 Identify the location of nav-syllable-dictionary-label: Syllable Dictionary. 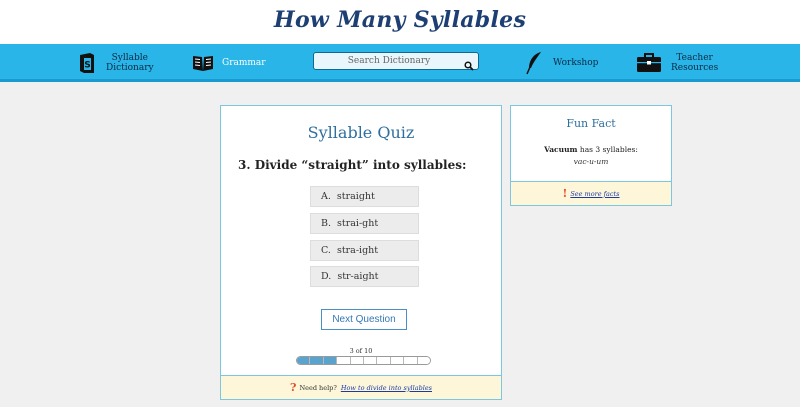
(130, 63).